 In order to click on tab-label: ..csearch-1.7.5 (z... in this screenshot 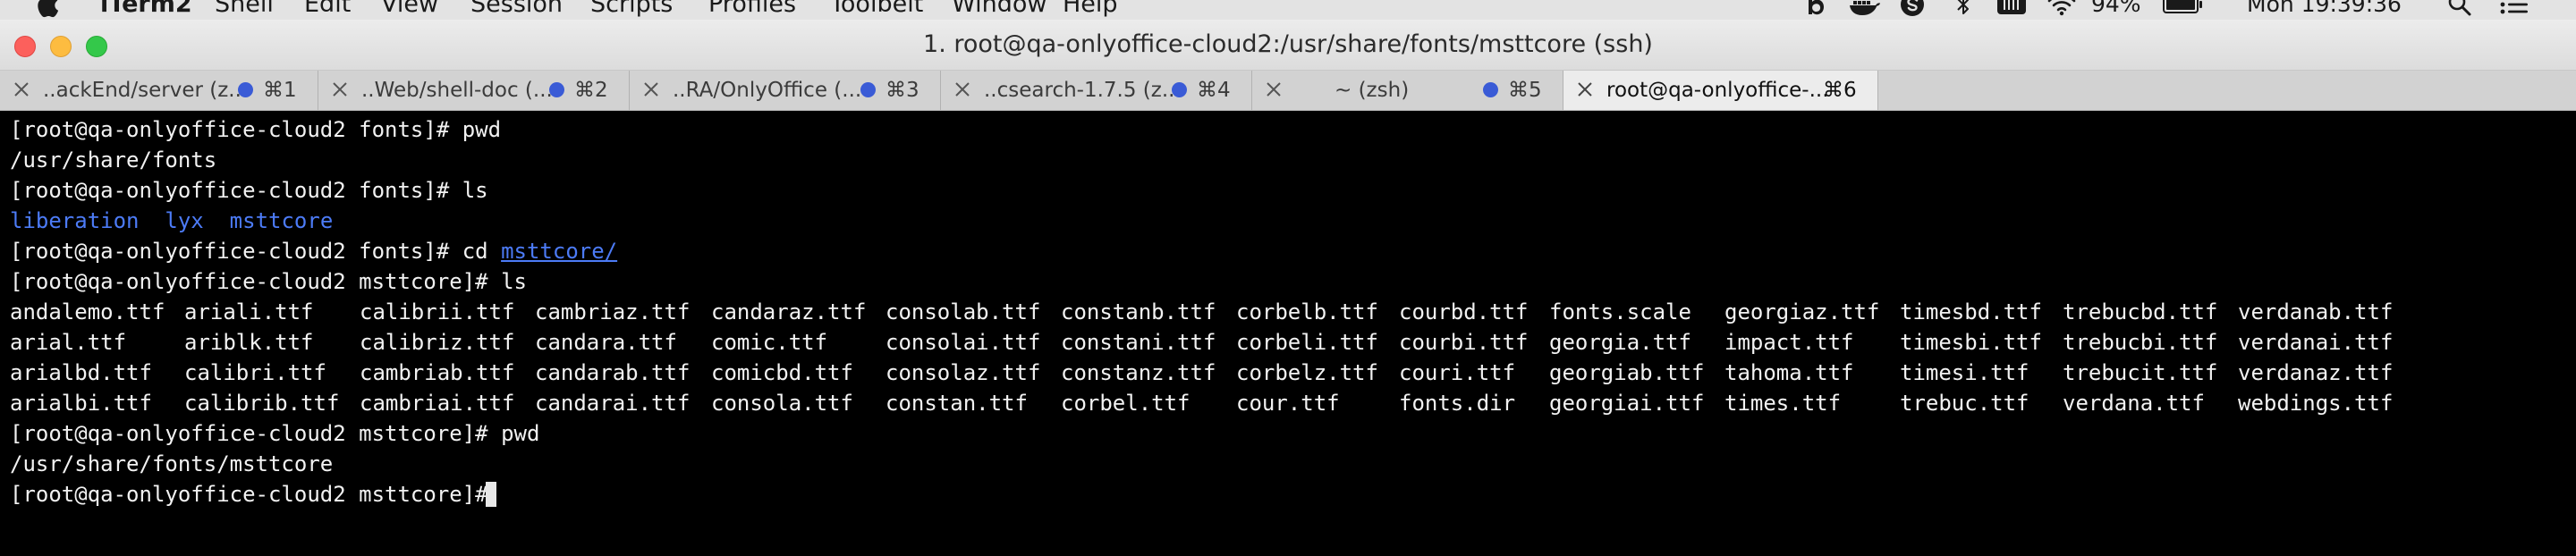, I will do `click(1083, 90)`.